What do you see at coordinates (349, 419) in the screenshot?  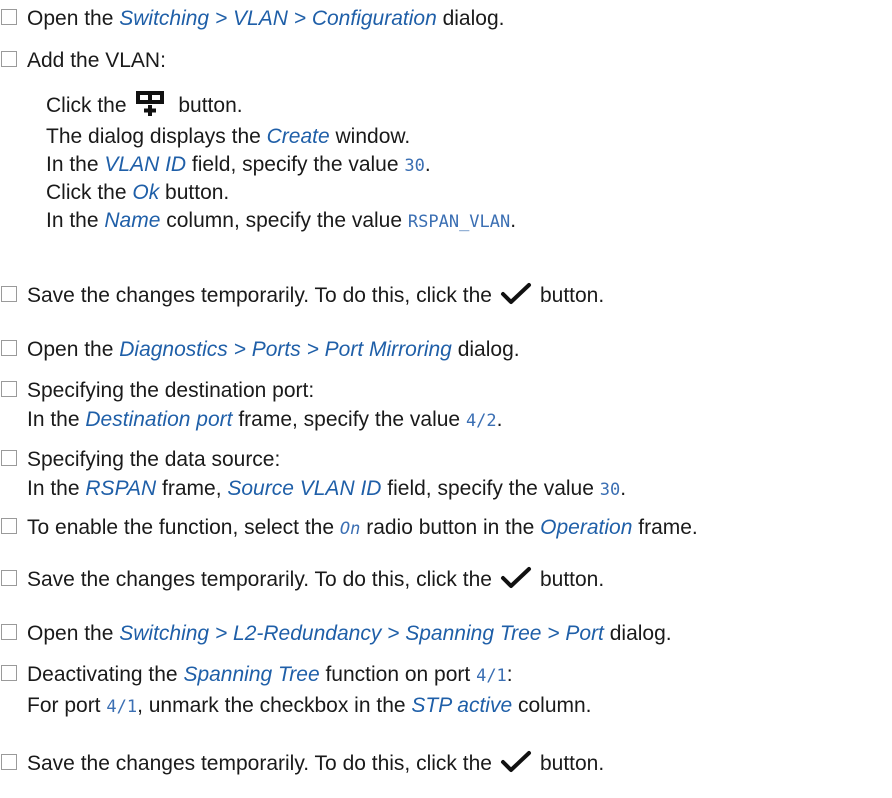 I see `step-text: frame, specify the value` at bounding box center [349, 419].